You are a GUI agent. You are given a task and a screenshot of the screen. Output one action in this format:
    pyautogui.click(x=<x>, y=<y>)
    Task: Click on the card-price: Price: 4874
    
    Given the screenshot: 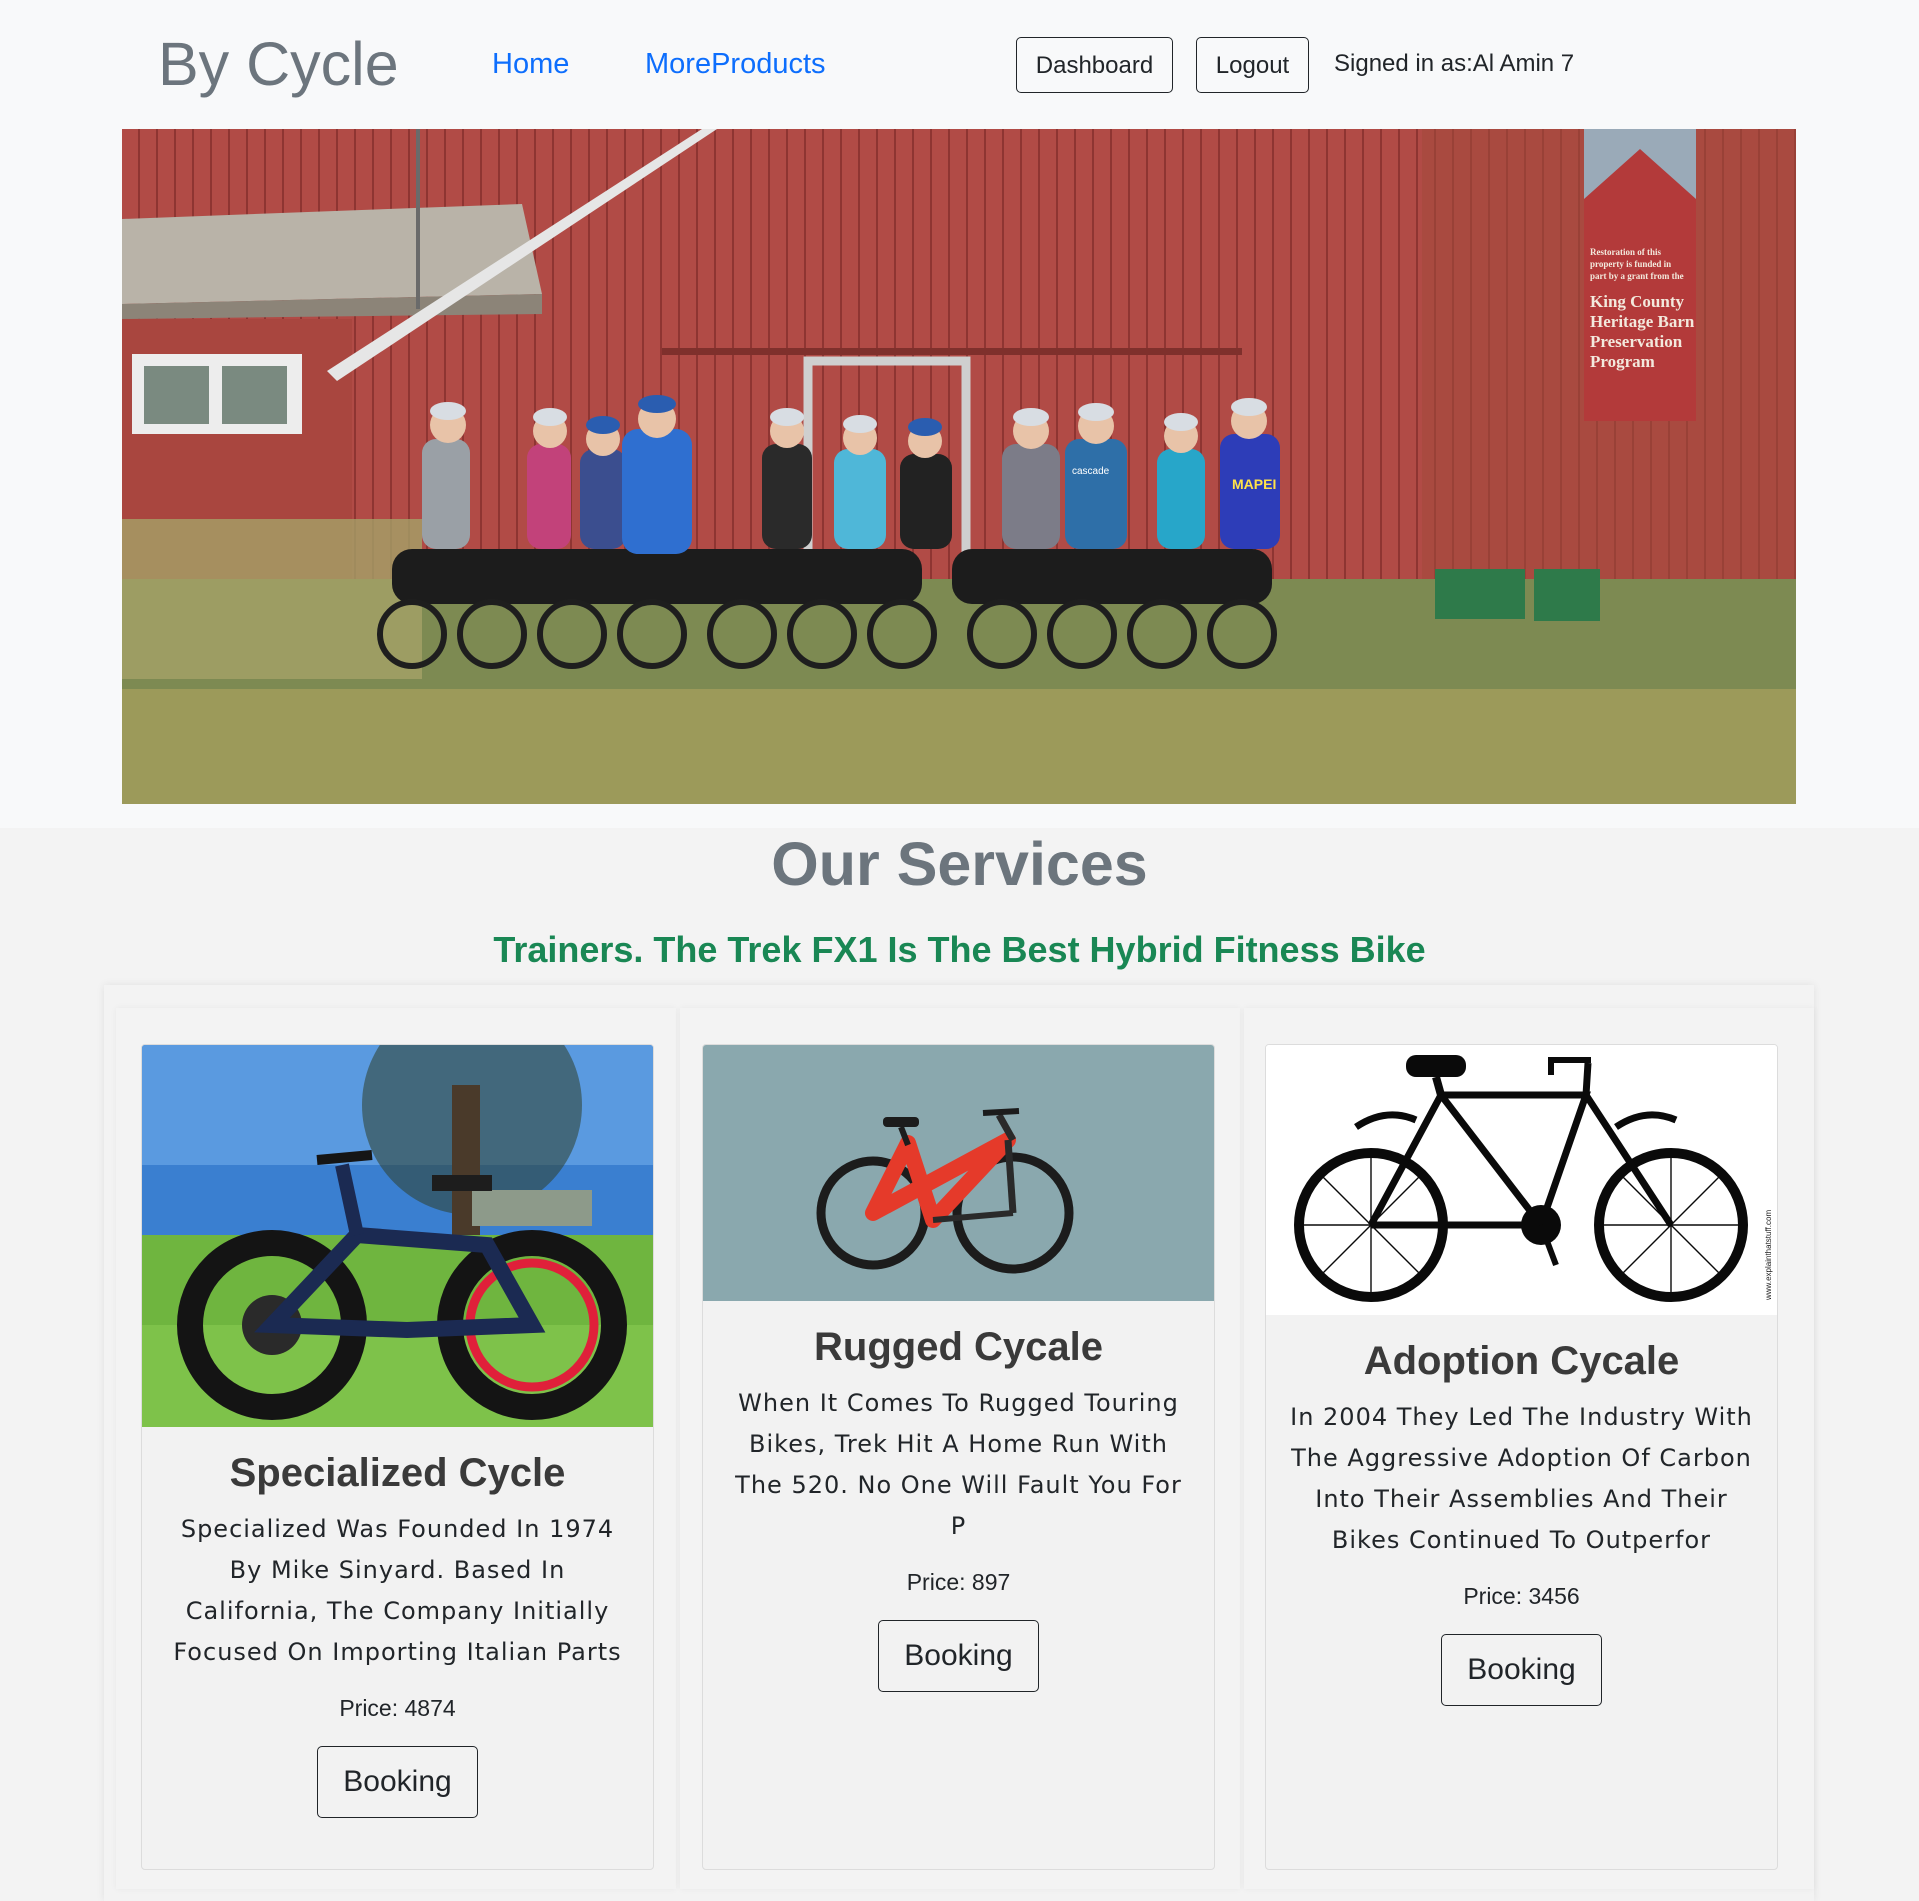 What is the action you would take?
    pyautogui.click(x=397, y=1708)
    